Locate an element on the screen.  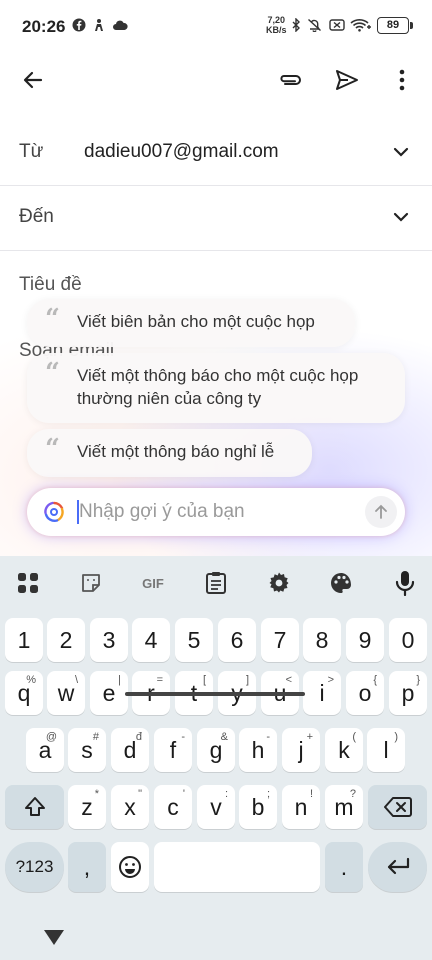
key-h: h- is located at coordinates (258, 750).